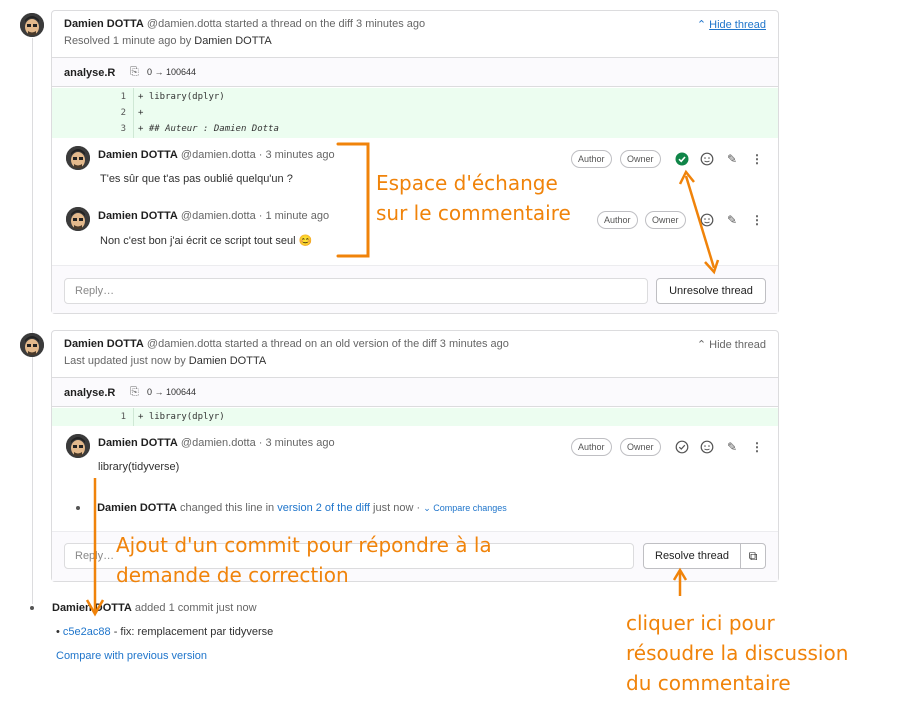  I want to click on thread-status-text: Resolved 1 minute ago by, so click(128, 41).